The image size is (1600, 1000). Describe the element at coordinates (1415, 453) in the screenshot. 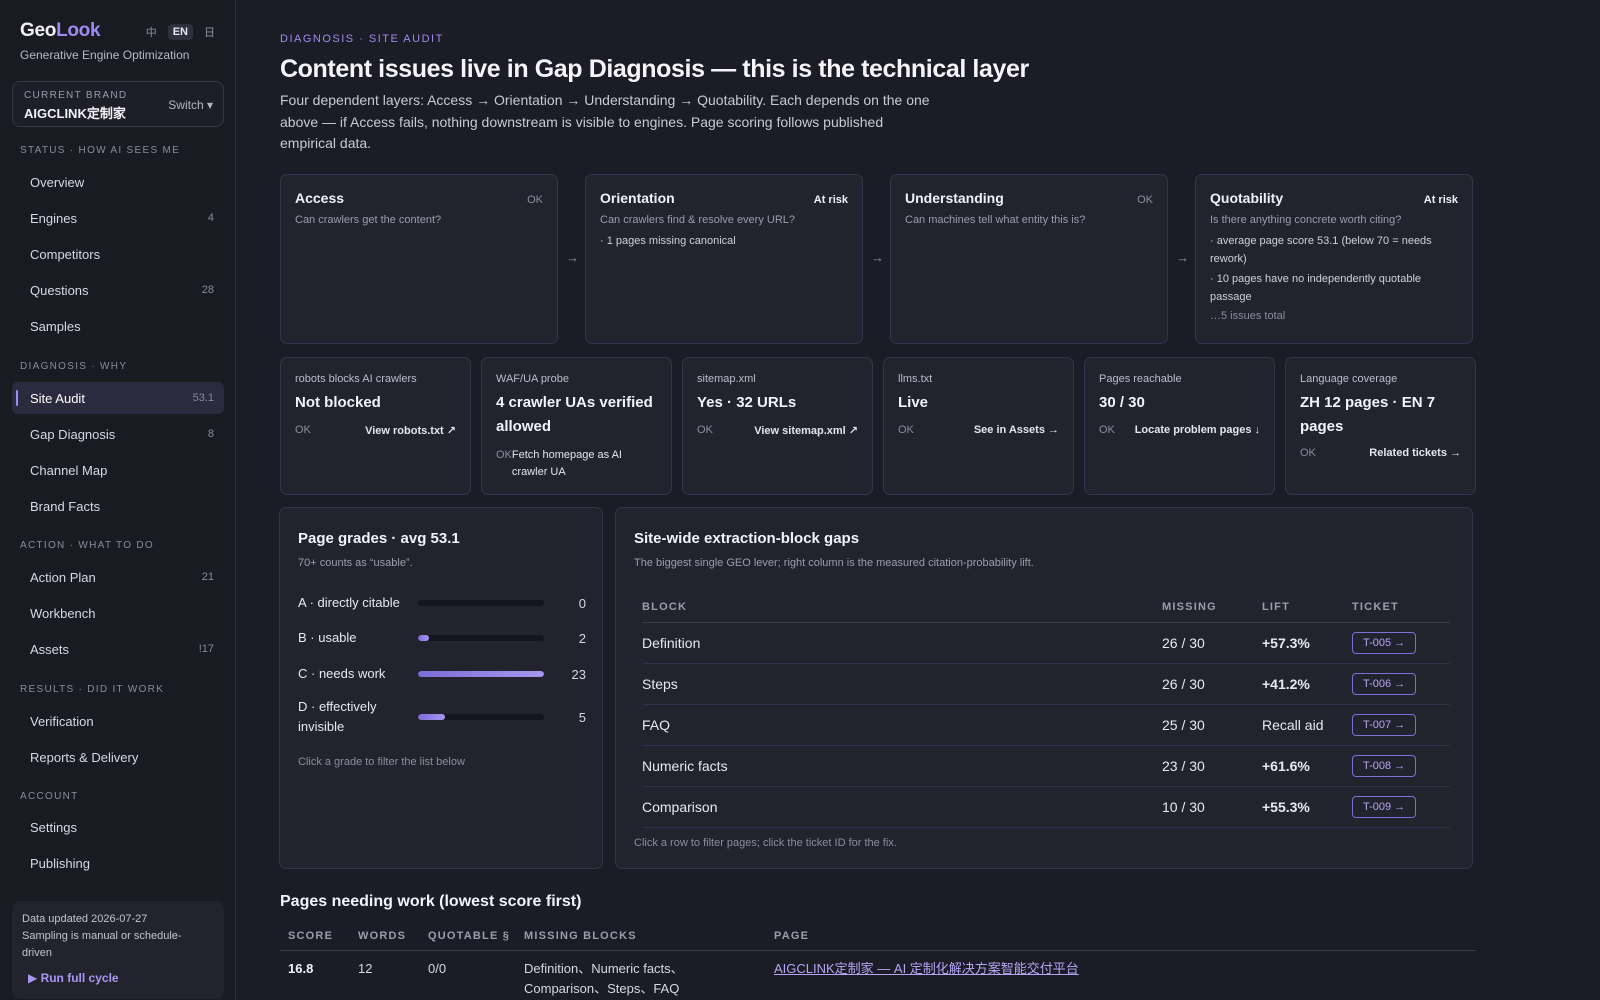

I see `related-tickets-link: Related tickets →` at that location.